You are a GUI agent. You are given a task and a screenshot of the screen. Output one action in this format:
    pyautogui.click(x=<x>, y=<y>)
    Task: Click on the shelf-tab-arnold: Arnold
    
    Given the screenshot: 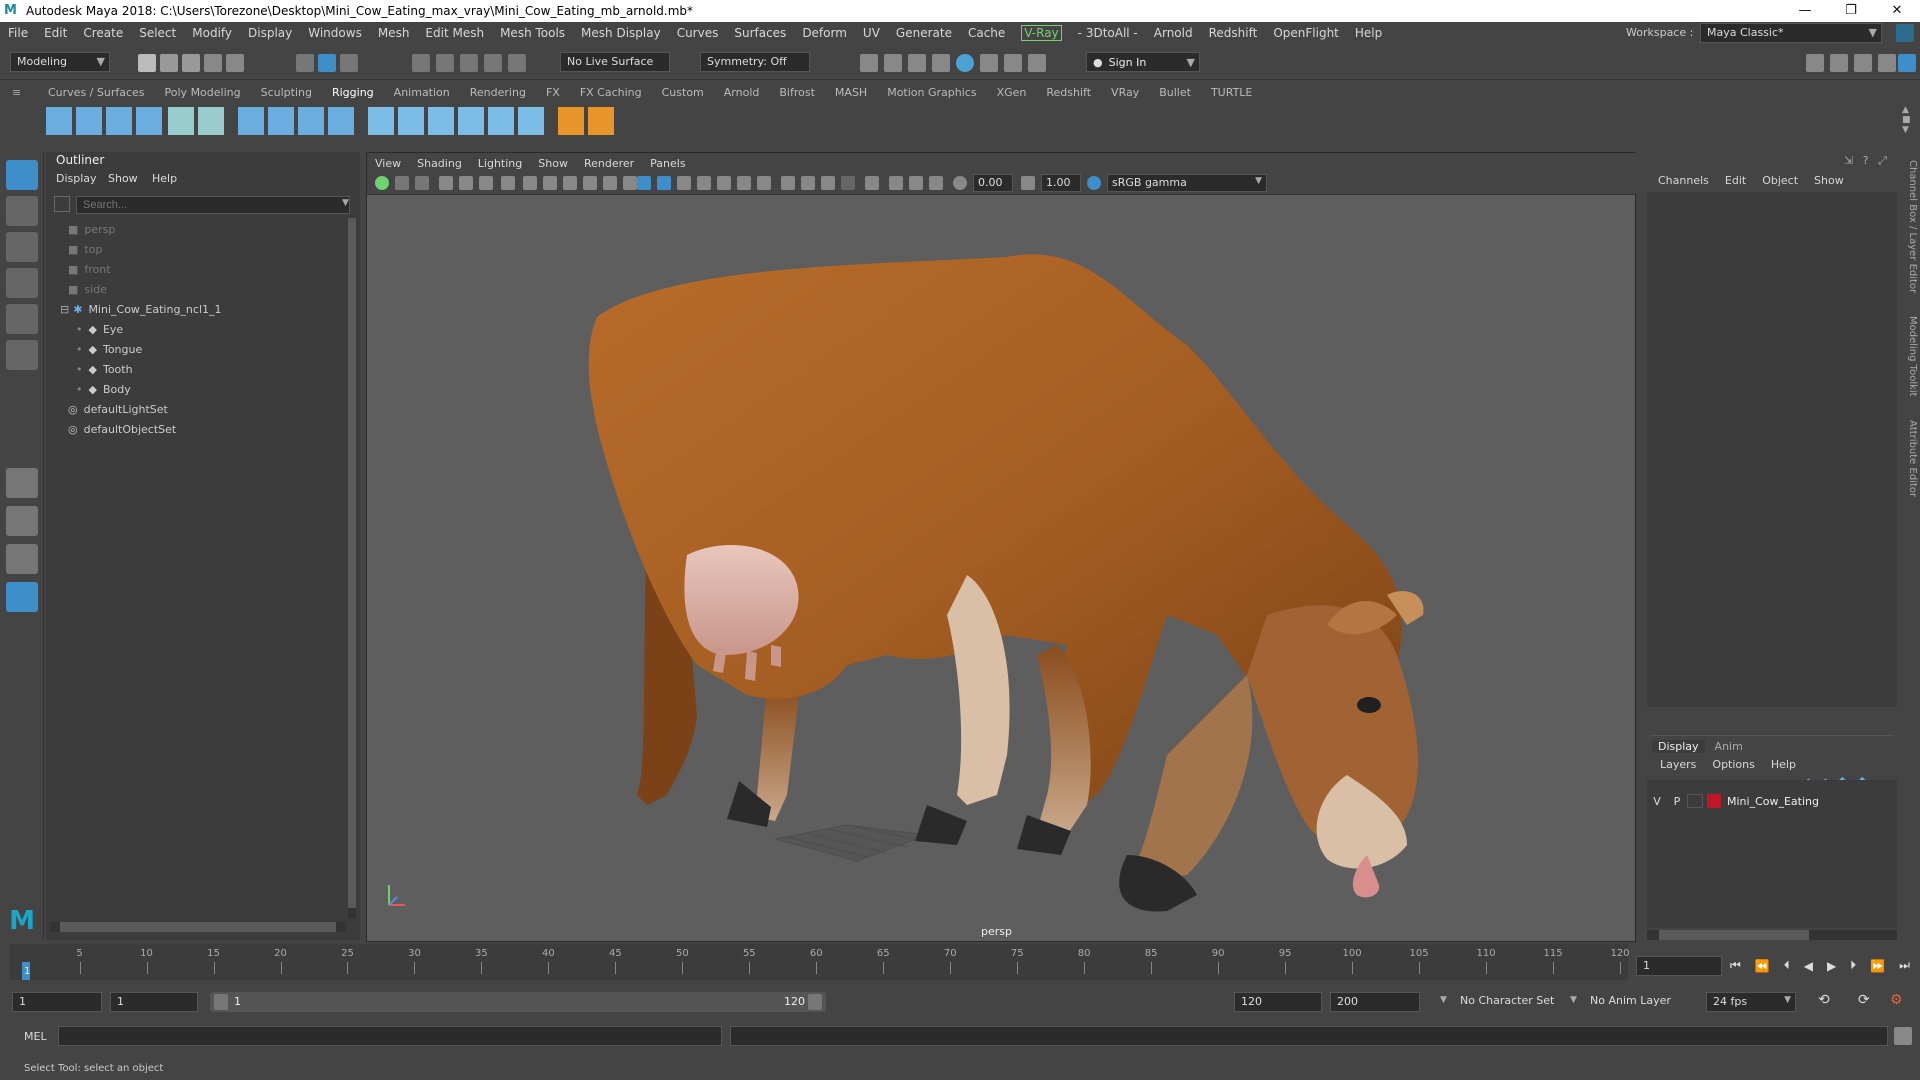 What is the action you would take?
    pyautogui.click(x=742, y=92)
    